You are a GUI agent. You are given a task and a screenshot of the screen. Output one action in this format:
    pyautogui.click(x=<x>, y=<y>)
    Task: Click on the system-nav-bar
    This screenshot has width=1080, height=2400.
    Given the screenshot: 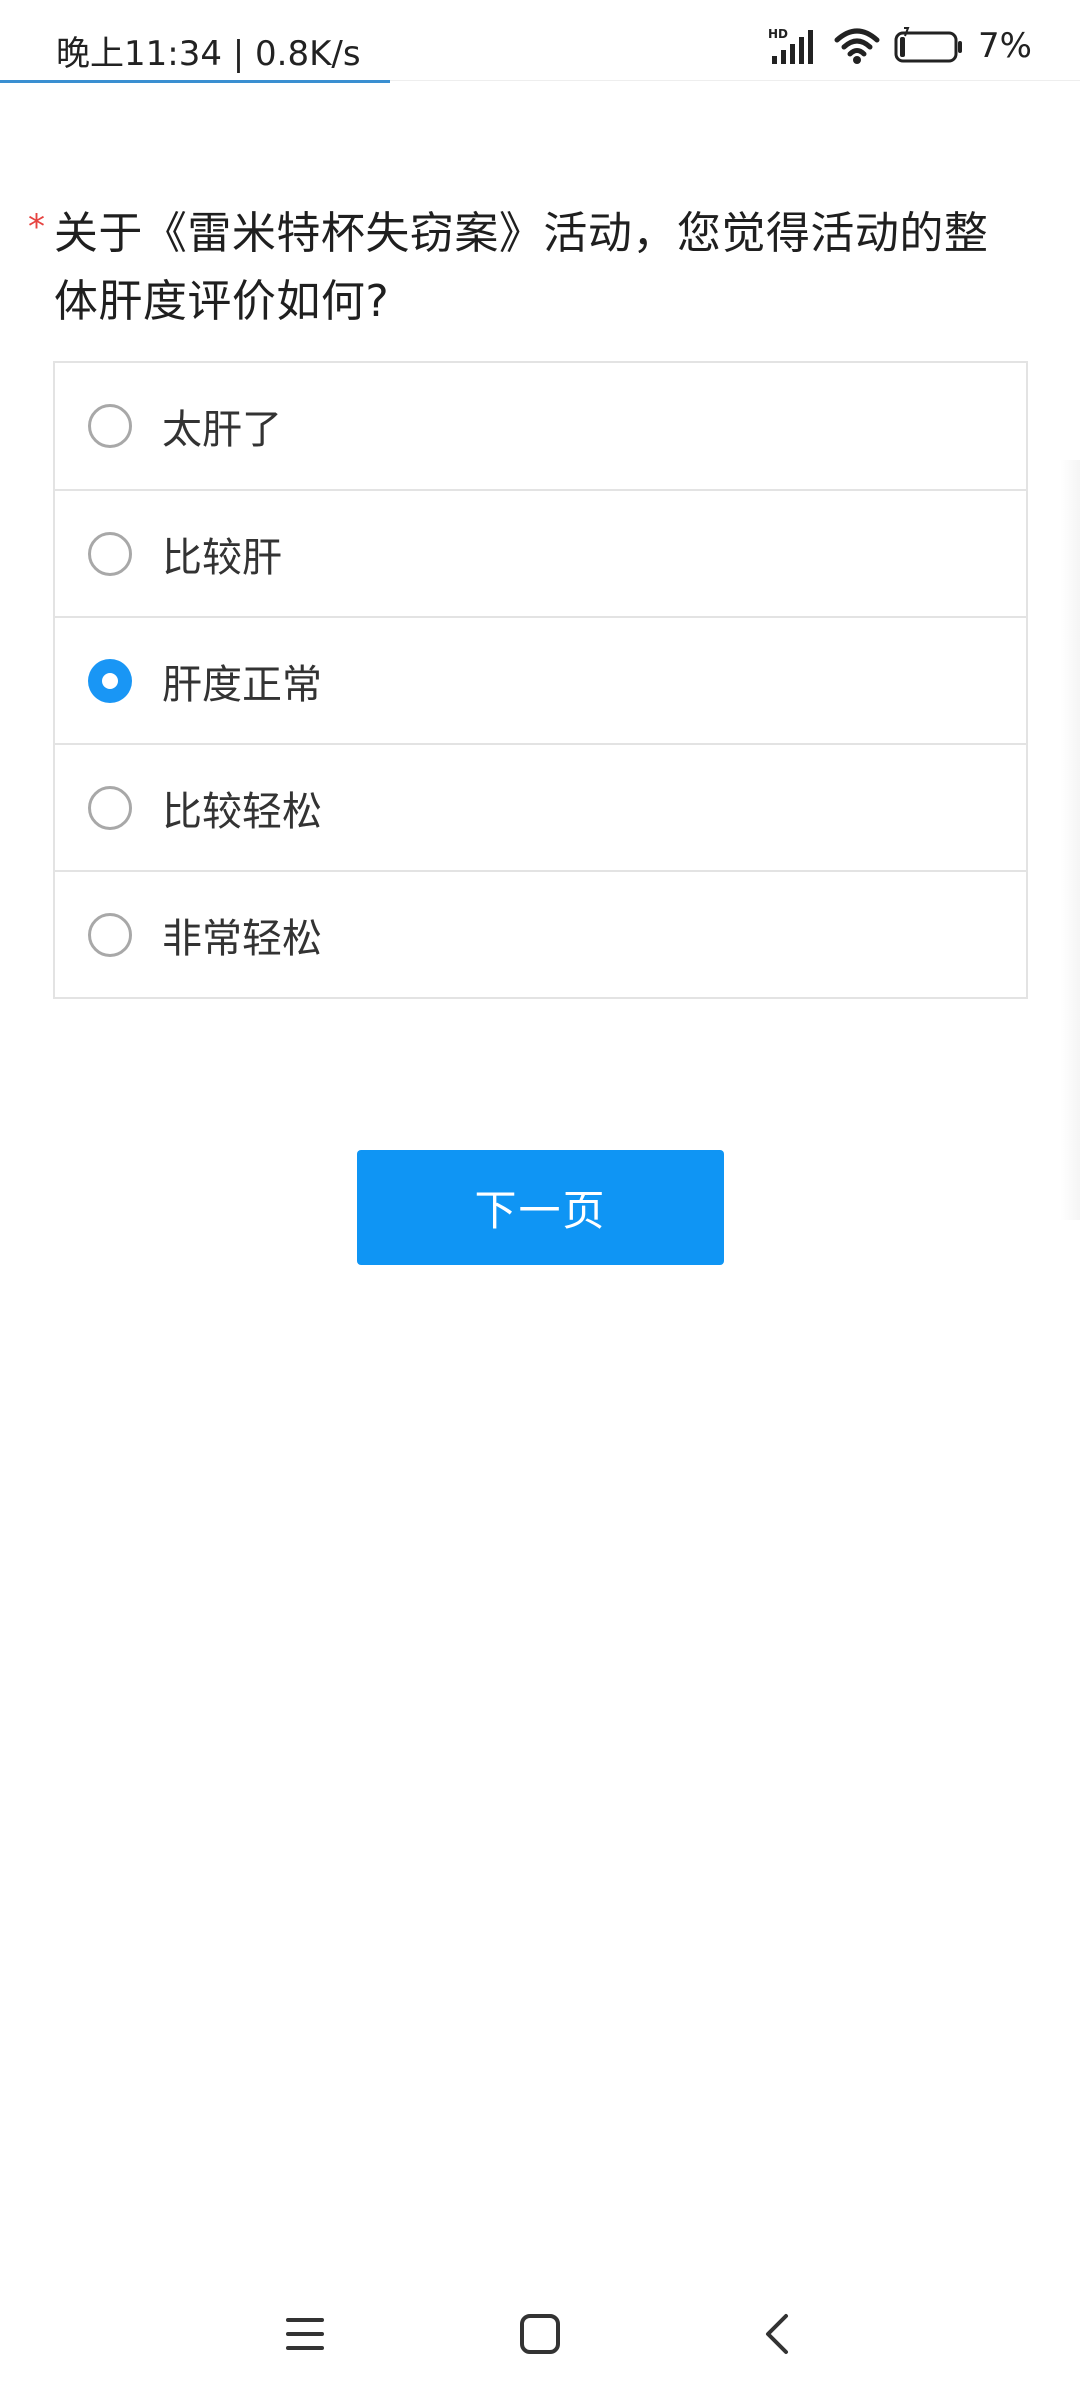 What is the action you would take?
    pyautogui.click(x=540, y=2335)
    